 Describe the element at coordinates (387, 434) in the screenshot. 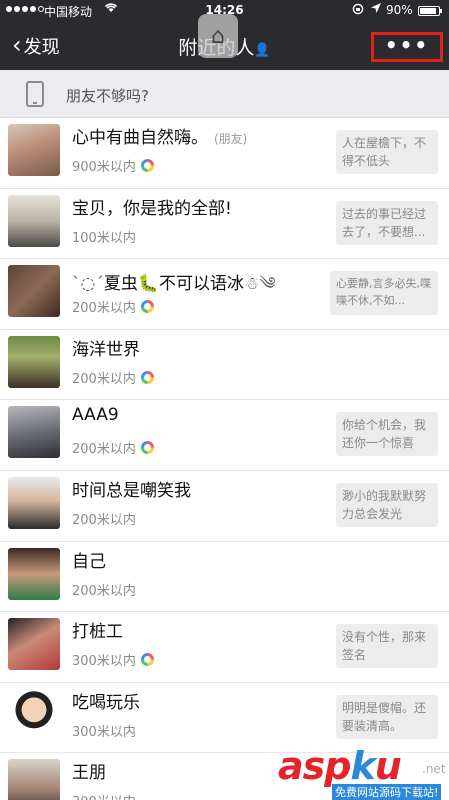

I see `signature-bubble: 你给个机会，我还你一个惊喜` at that location.